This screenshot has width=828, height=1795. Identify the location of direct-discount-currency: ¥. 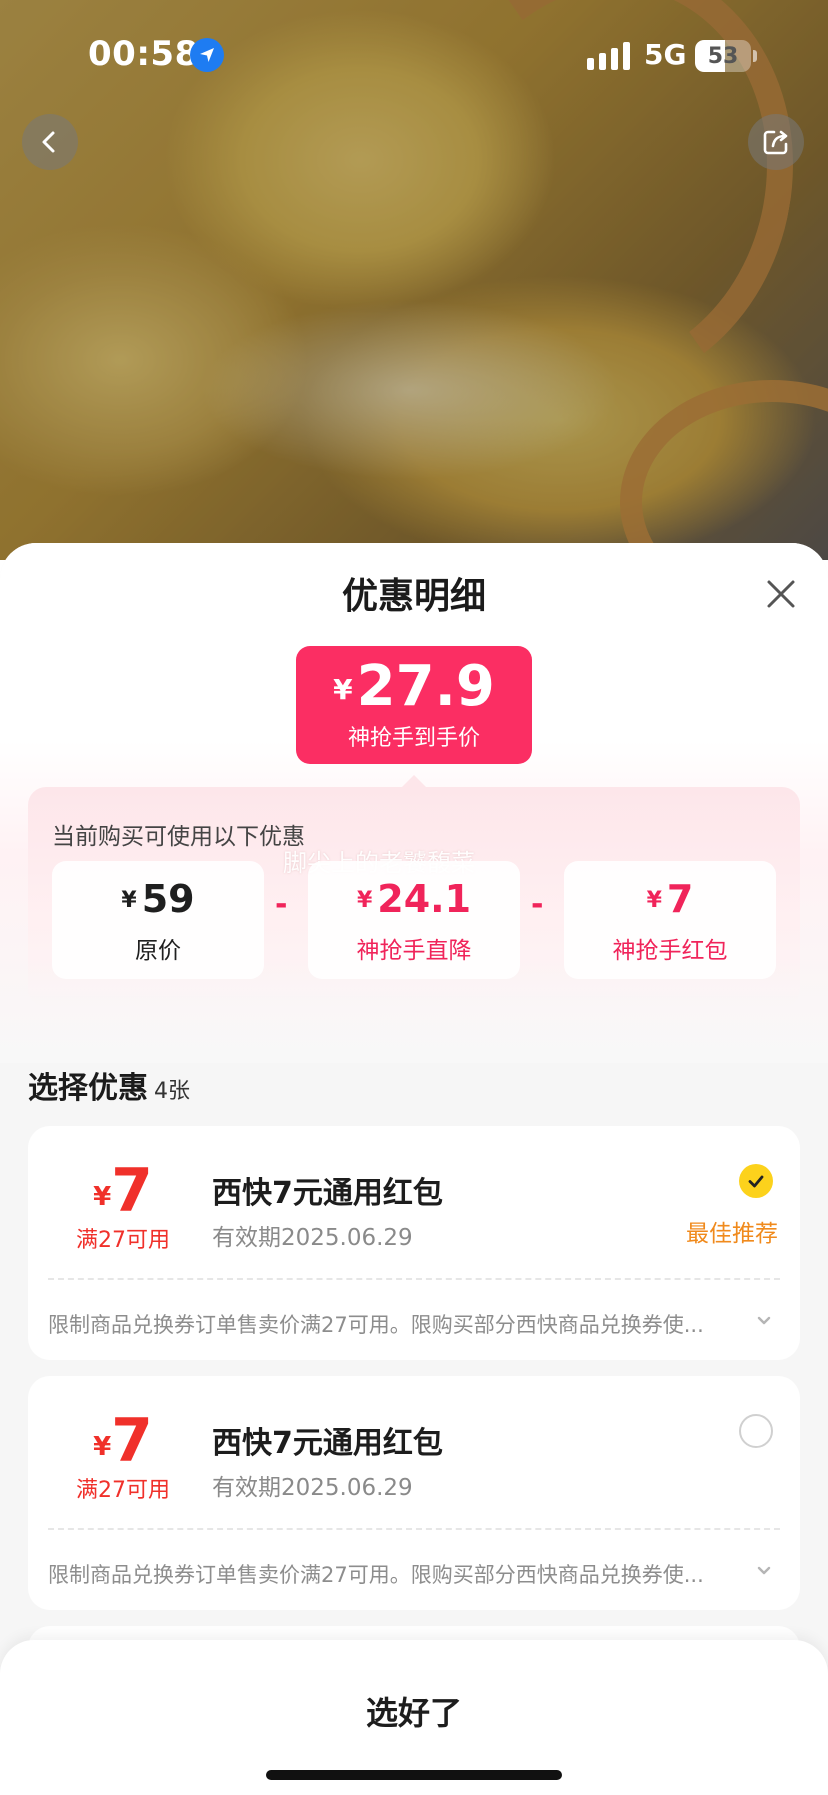
(364, 900).